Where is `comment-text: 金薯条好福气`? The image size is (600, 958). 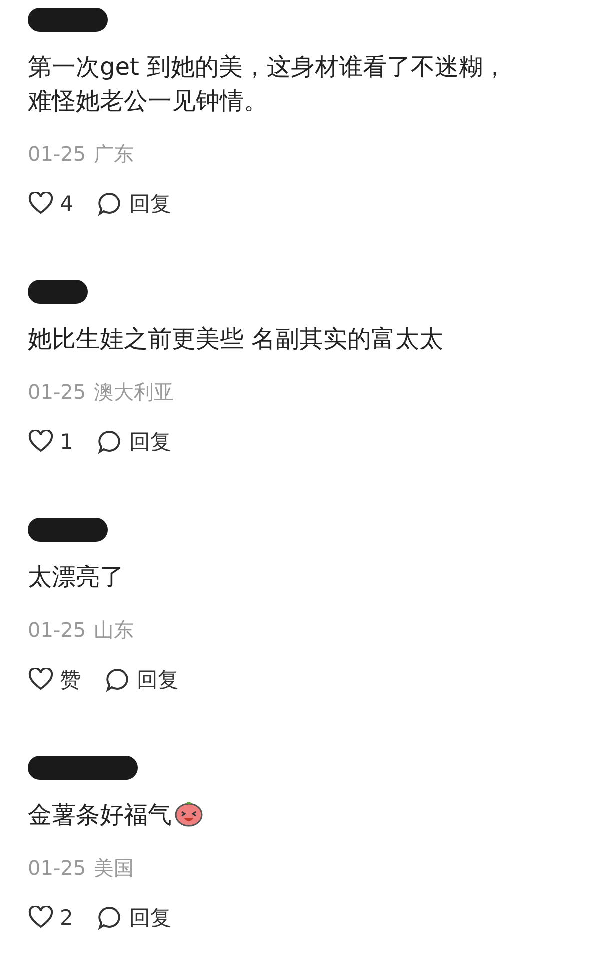
comment-text: 金薯条好福气 is located at coordinates (100, 815).